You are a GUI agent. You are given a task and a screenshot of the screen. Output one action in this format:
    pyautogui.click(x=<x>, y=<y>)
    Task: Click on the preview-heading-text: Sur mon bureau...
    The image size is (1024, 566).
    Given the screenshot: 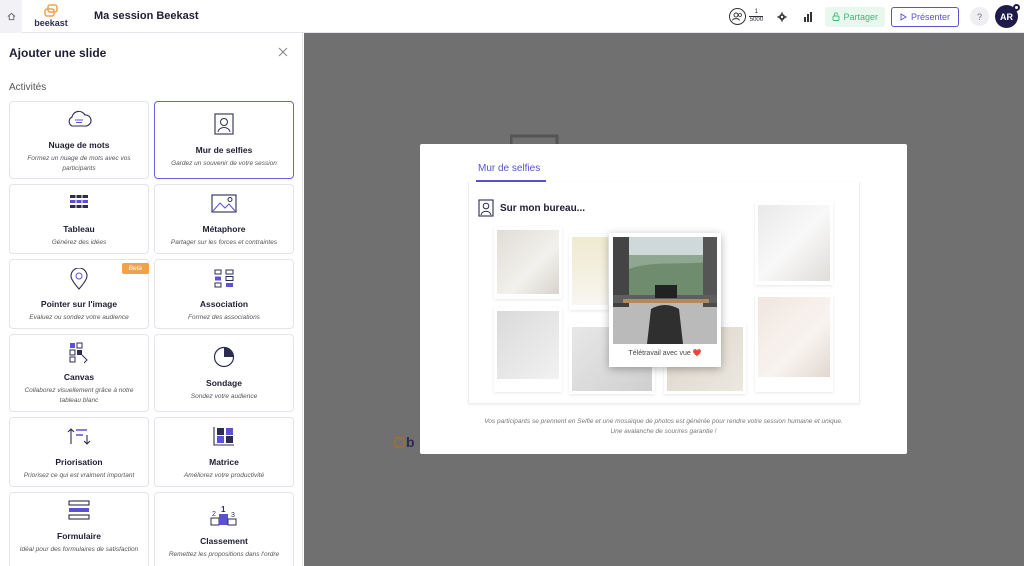 What is the action you would take?
    pyautogui.click(x=543, y=208)
    